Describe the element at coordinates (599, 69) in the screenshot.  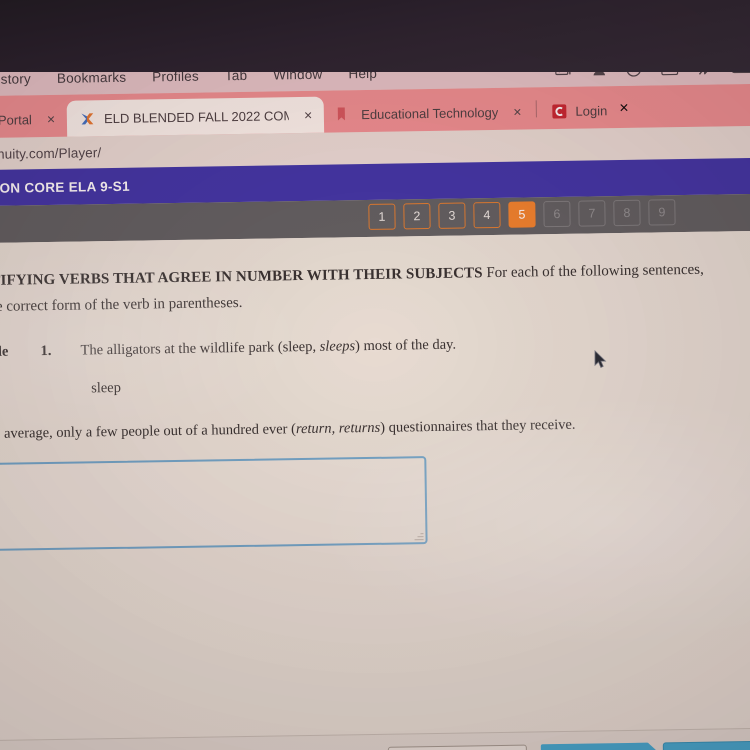
I see `user-account-icon` at that location.